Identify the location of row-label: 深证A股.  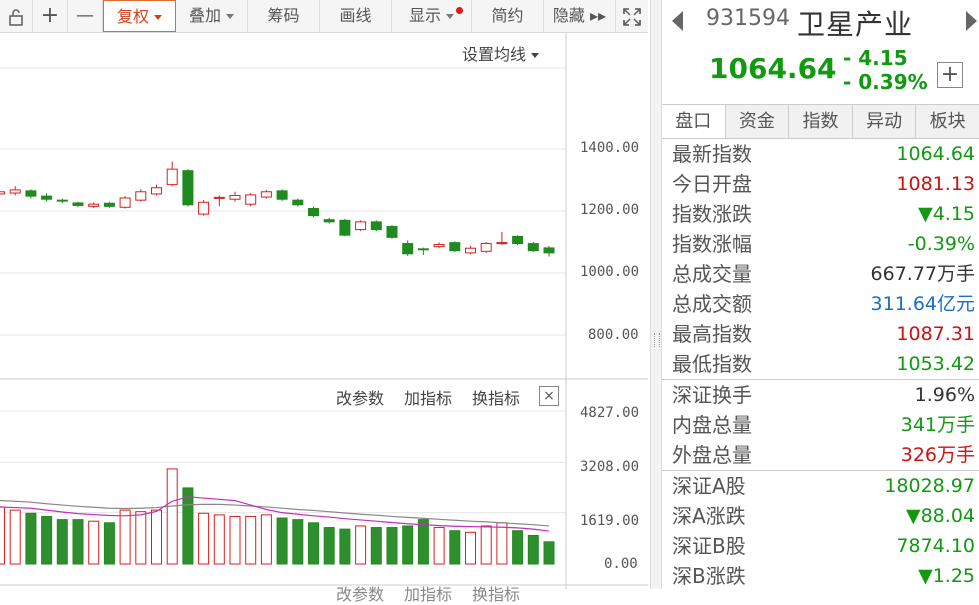
(709, 486).